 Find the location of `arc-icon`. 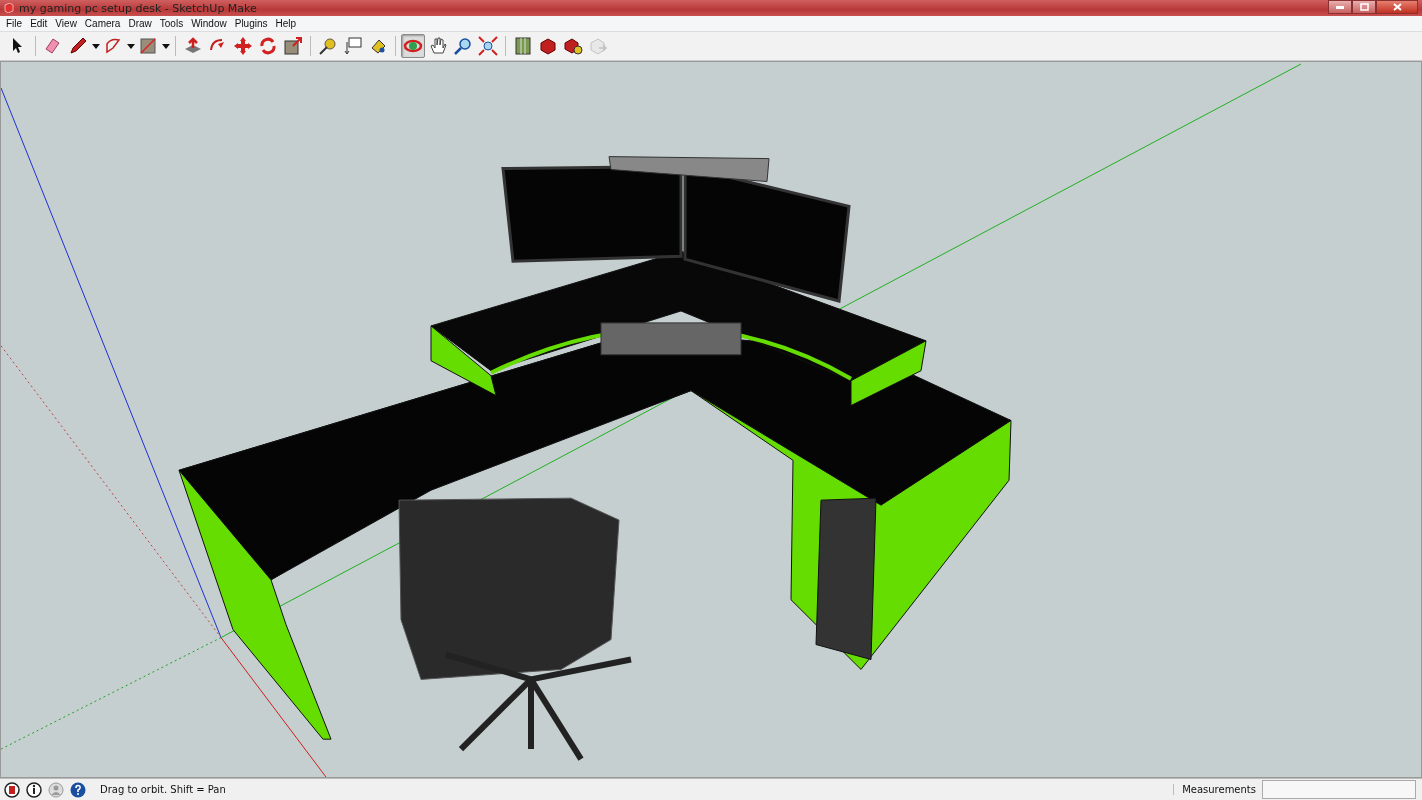

arc-icon is located at coordinates (113, 46).